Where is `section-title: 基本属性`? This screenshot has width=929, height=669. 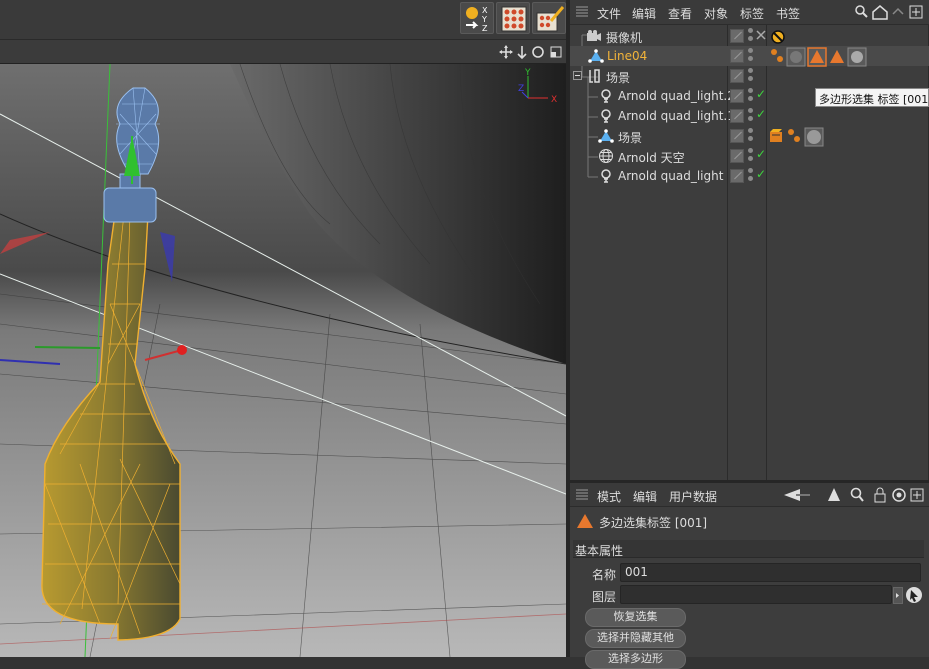 section-title: 基本属性 is located at coordinates (599, 551).